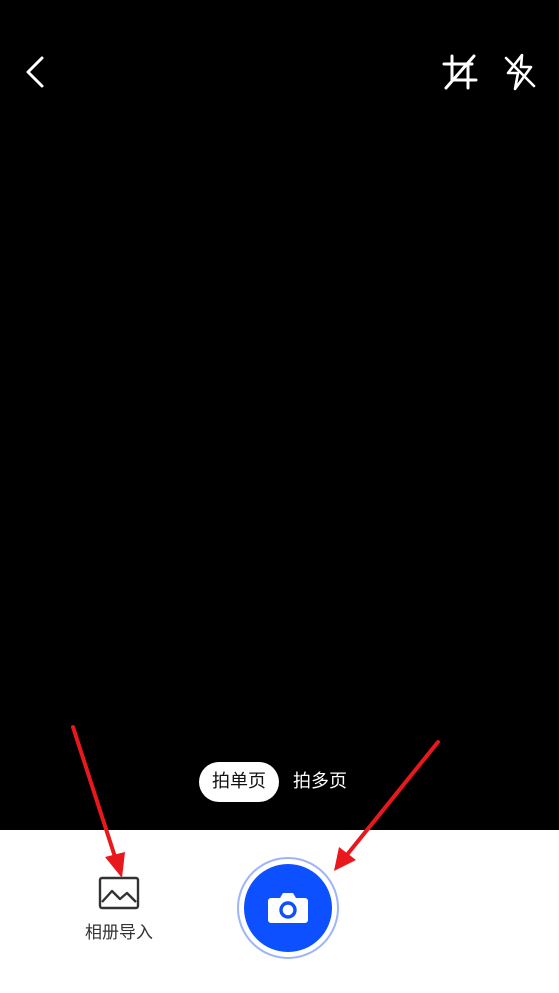 This screenshot has width=559, height=993. What do you see at coordinates (119, 911) in the screenshot?
I see `album-import-button: 相册导入` at bounding box center [119, 911].